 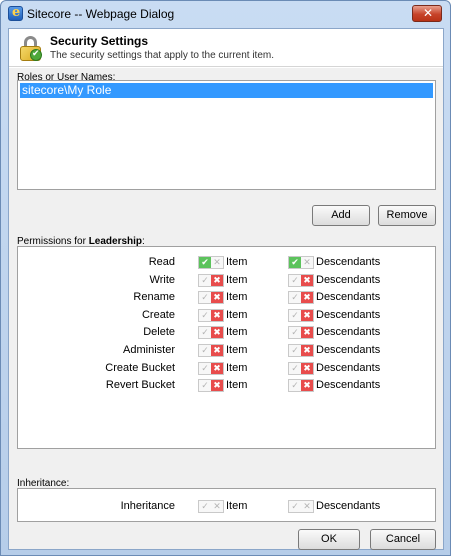 I want to click on role-list-item: sitecore\My Role, so click(x=226, y=90).